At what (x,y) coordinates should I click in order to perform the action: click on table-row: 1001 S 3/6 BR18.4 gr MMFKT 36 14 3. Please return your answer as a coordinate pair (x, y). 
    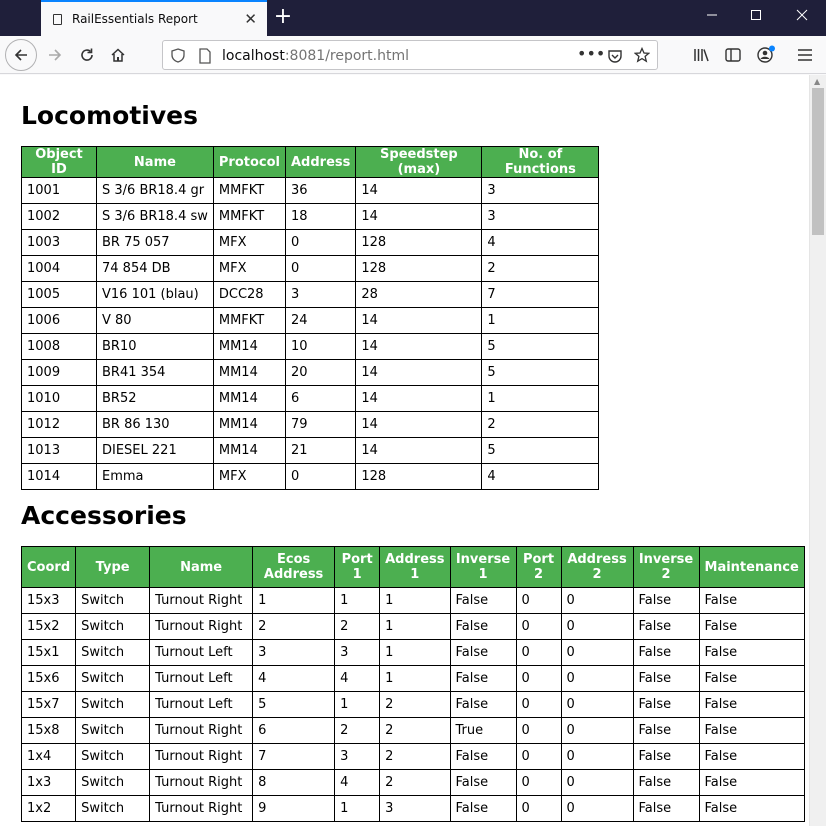
    Looking at the image, I should click on (310, 190).